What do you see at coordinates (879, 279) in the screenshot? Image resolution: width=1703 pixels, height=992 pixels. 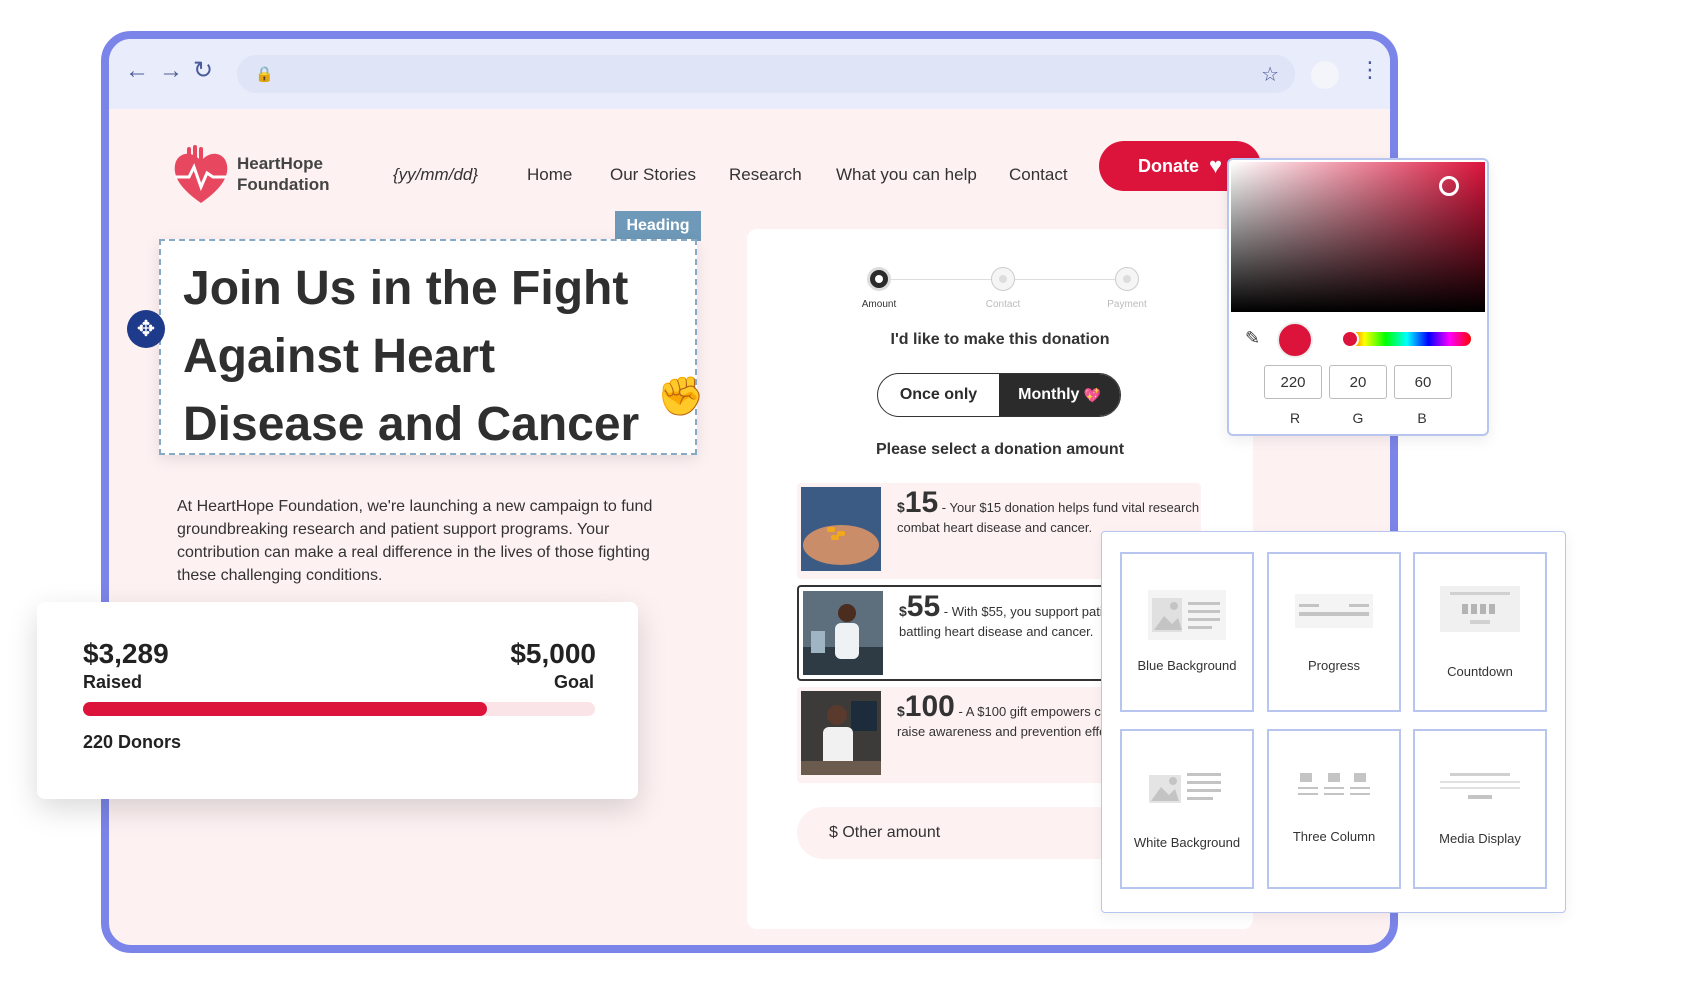 I see `step-amount-dot` at bounding box center [879, 279].